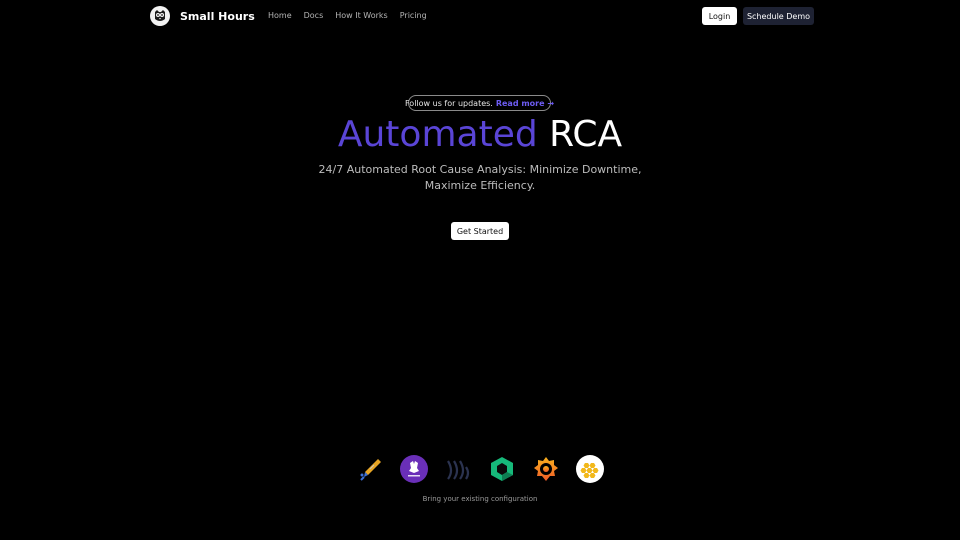 Image resolution: width=960 pixels, height=540 pixels. What do you see at coordinates (480, 231) in the screenshot?
I see `get-started-button: Get Started` at bounding box center [480, 231].